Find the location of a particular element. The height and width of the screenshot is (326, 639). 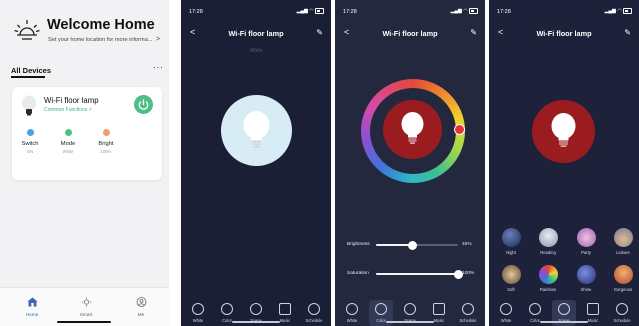

chevron-right-icon: > is located at coordinates (158, 39).